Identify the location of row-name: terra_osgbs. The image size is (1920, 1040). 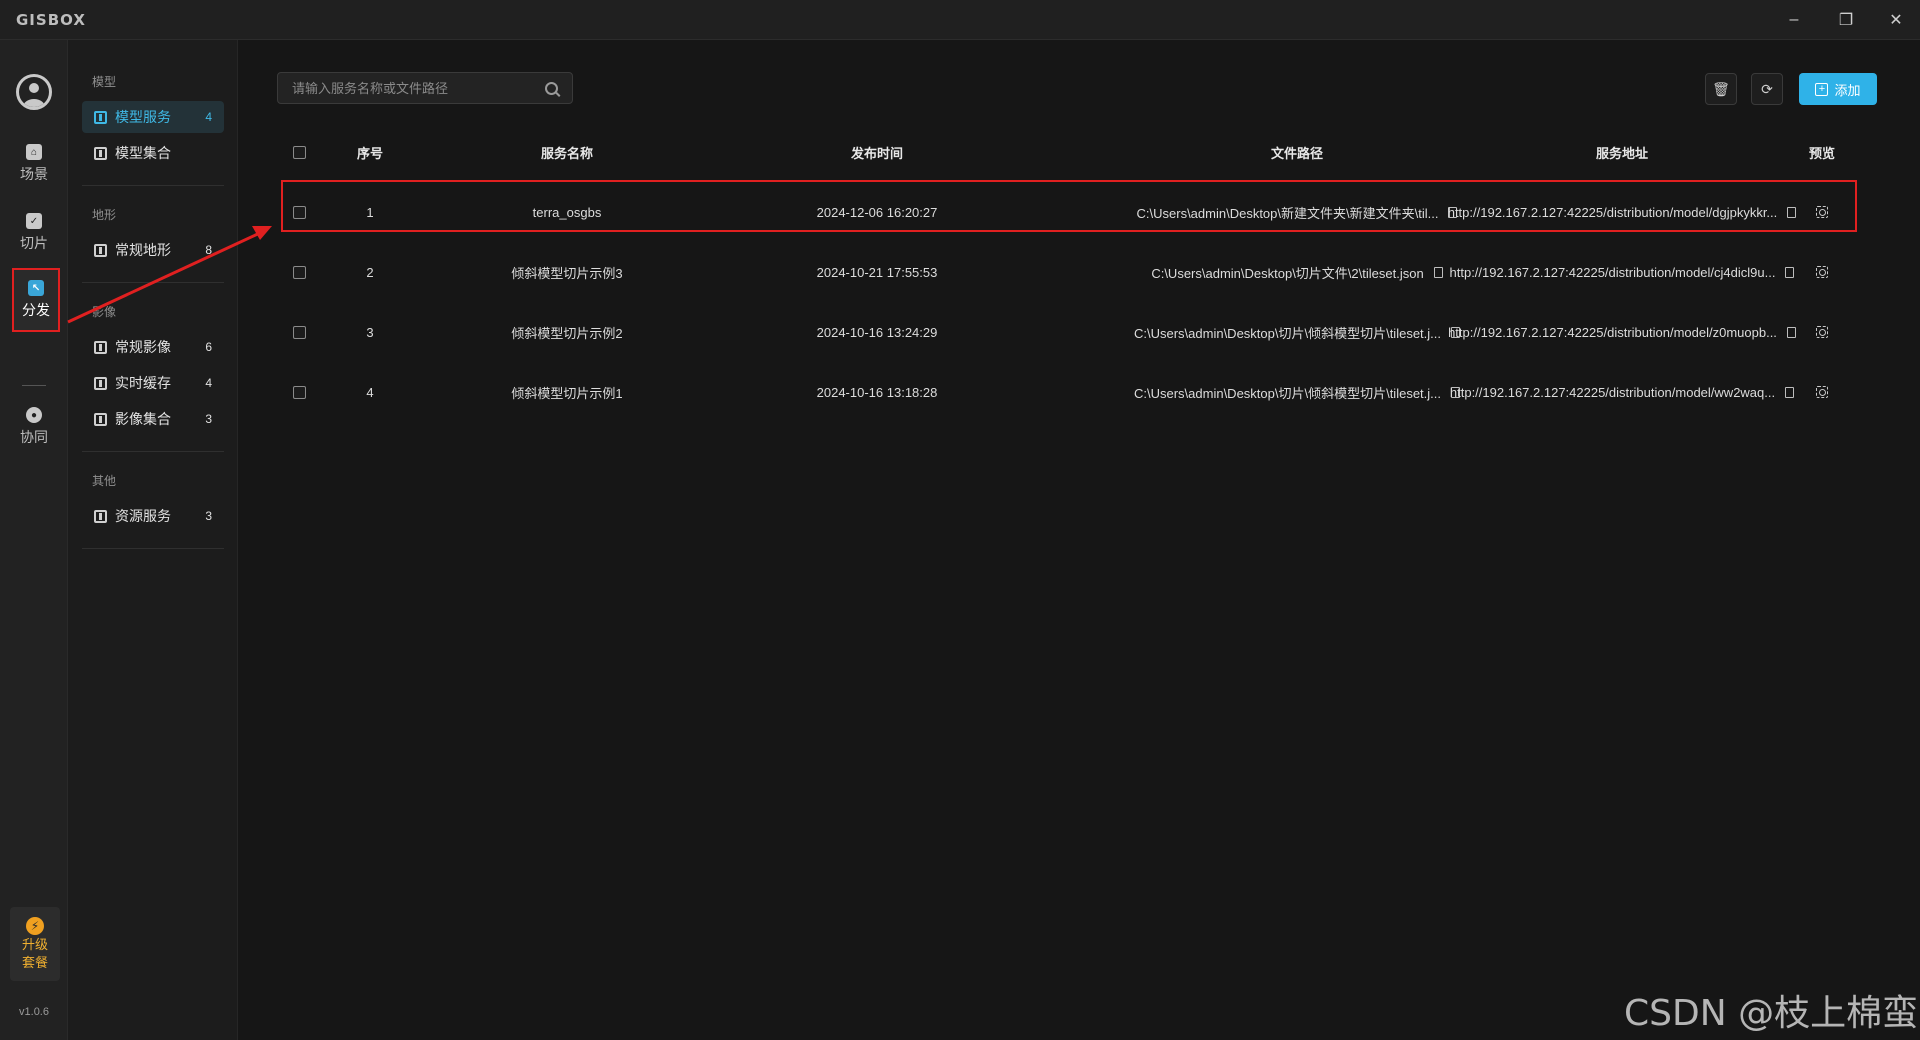
(567, 212).